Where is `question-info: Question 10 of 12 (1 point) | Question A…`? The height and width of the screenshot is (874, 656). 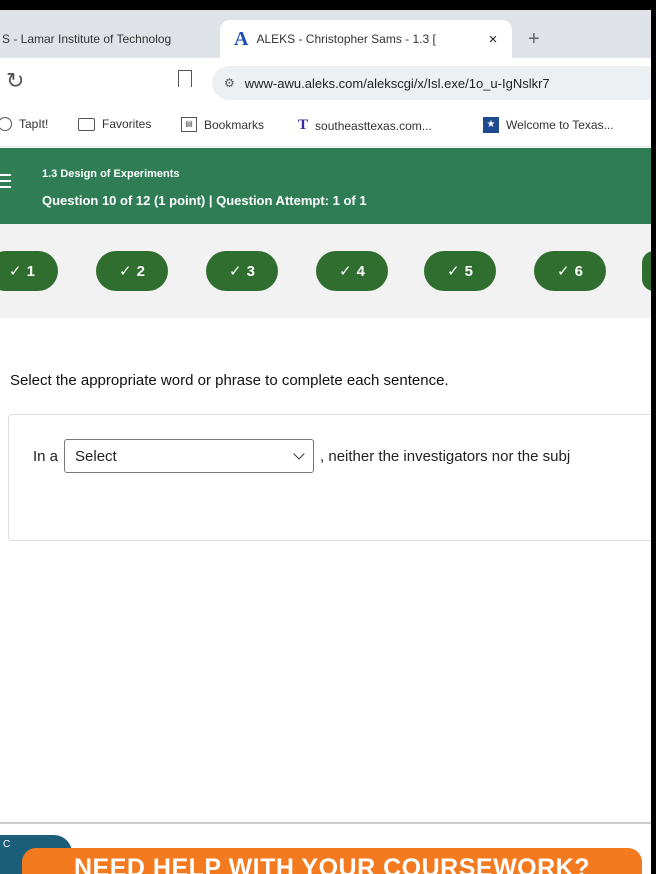
question-info: Question 10 of 12 (1 point) | Question A… is located at coordinates (204, 200).